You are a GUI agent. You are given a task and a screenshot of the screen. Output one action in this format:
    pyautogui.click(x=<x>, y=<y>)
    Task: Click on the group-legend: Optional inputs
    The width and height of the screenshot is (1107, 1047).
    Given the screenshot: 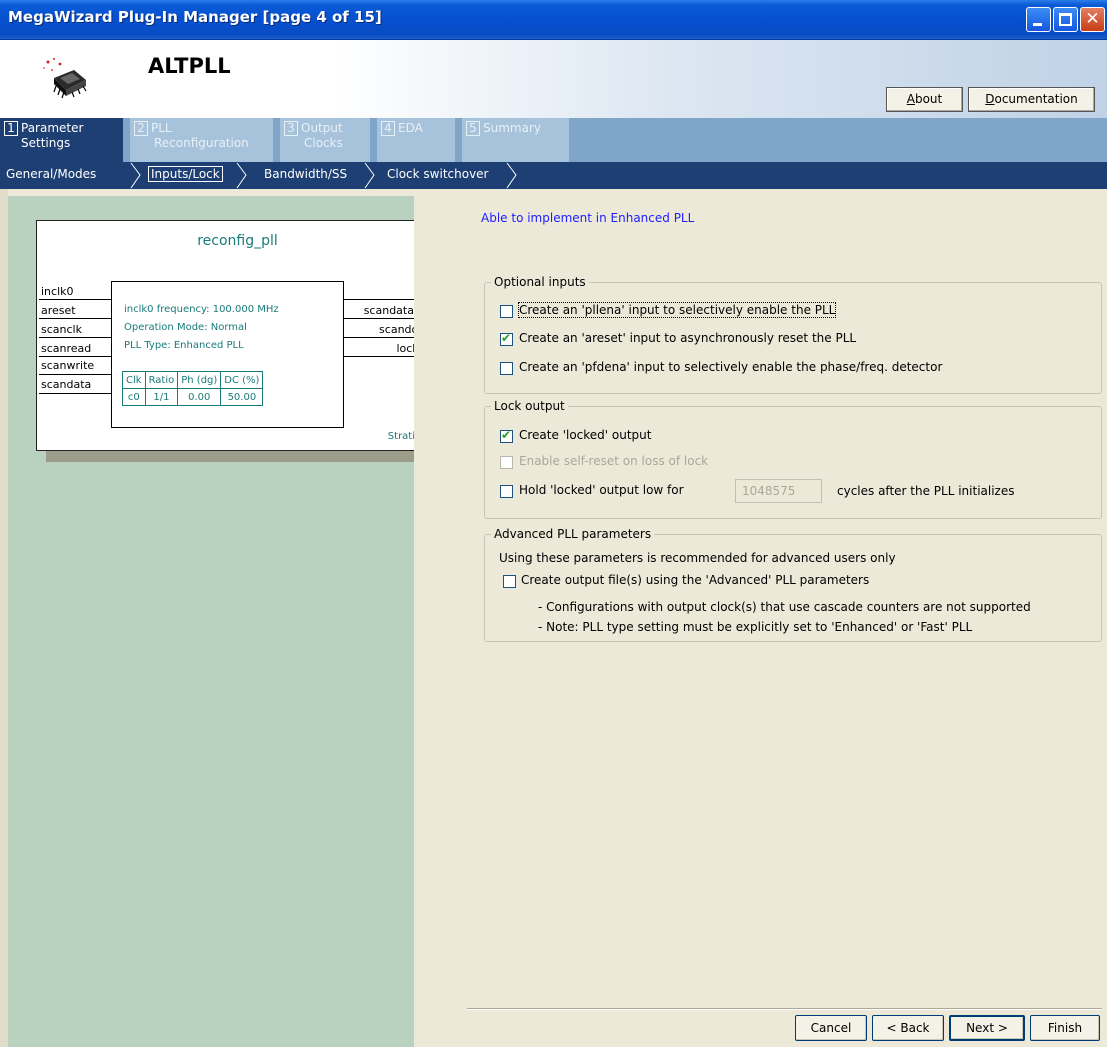 What is the action you would take?
    pyautogui.click(x=540, y=282)
    